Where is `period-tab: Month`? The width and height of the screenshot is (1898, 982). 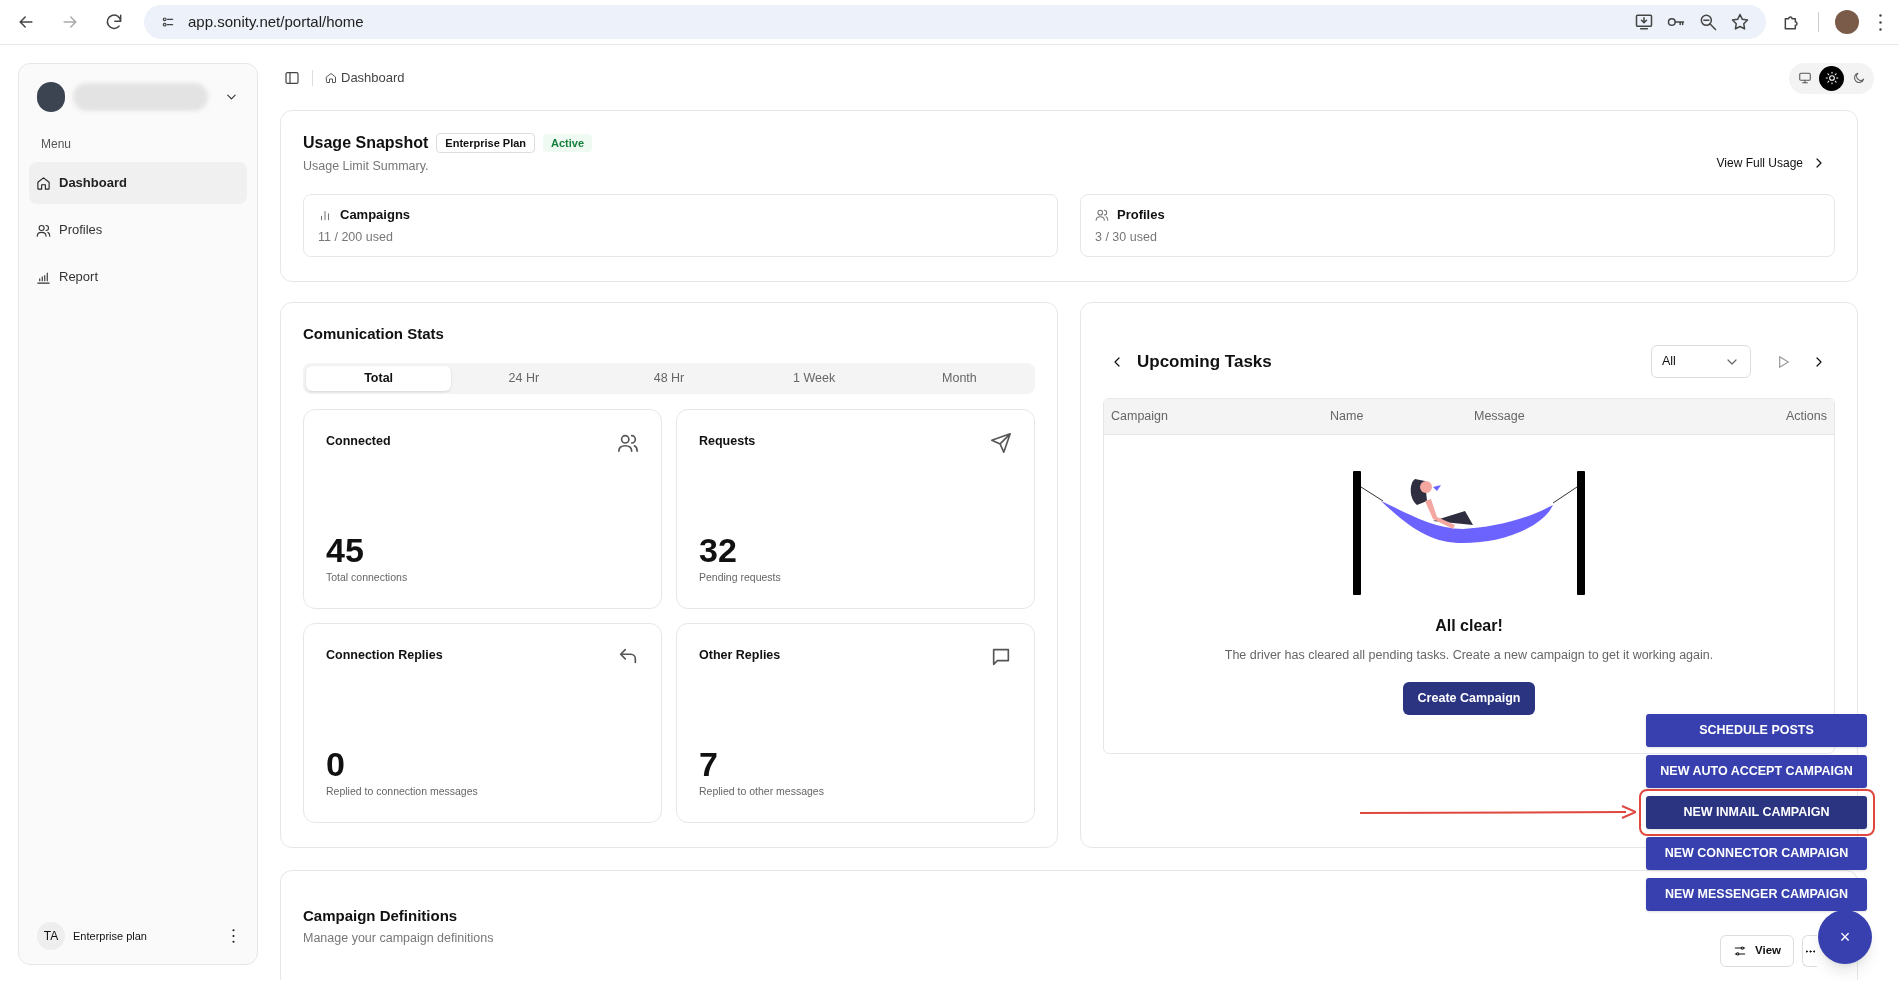
period-tab: Month is located at coordinates (959, 378).